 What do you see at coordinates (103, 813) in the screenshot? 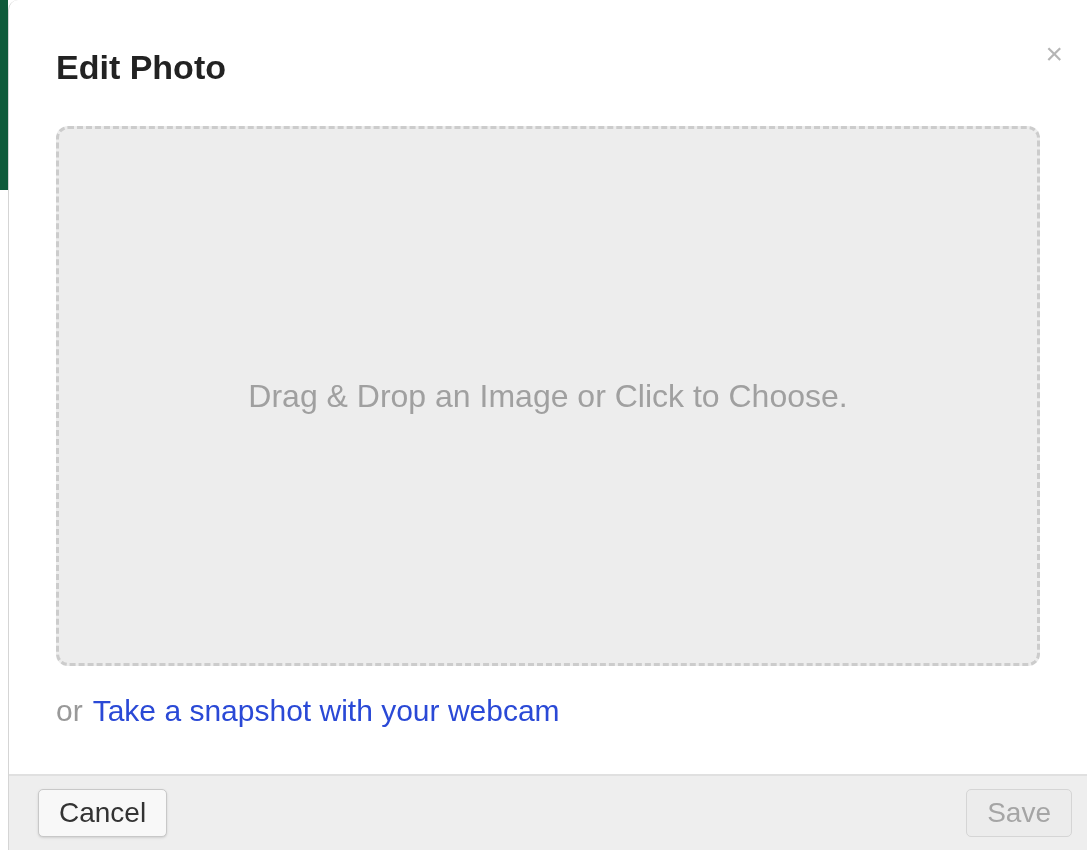
I see `cancel-button: Cancel` at bounding box center [103, 813].